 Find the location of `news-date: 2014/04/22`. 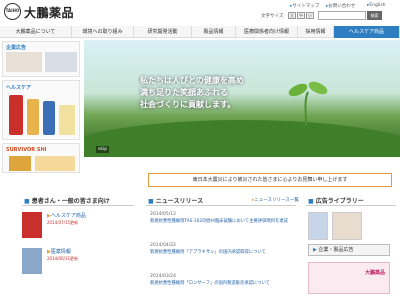

news-date: 2014/04/22 is located at coordinates (163, 245).